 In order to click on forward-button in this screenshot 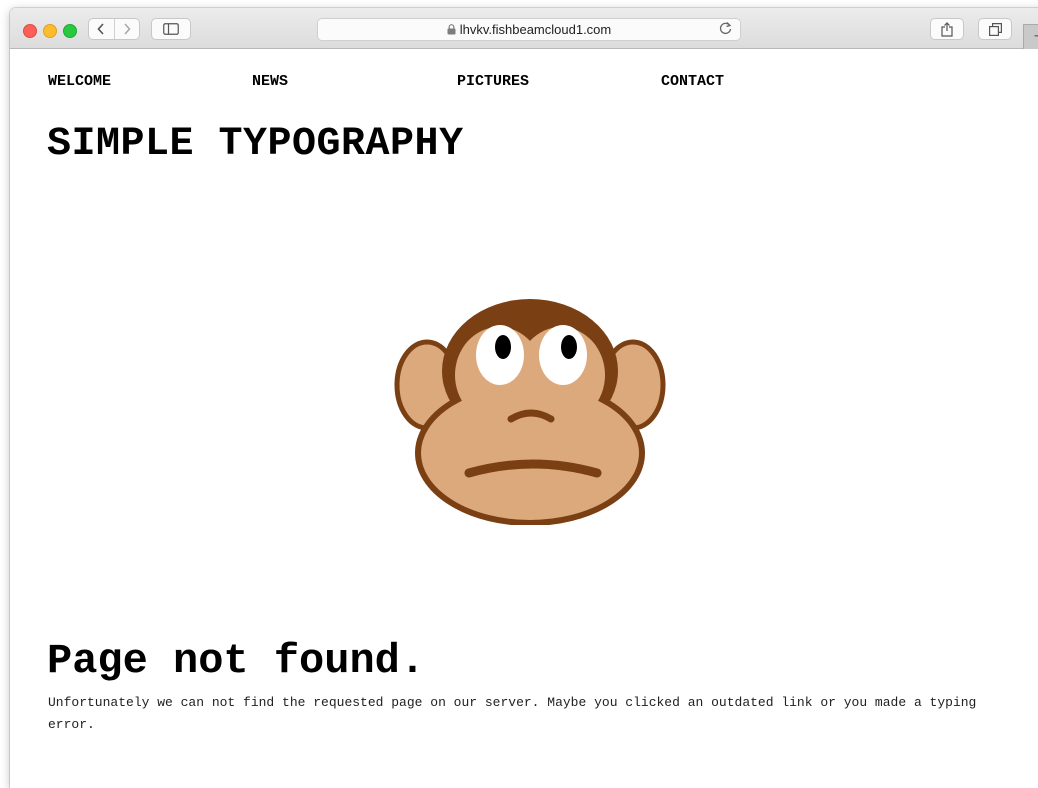, I will do `click(126, 29)`.